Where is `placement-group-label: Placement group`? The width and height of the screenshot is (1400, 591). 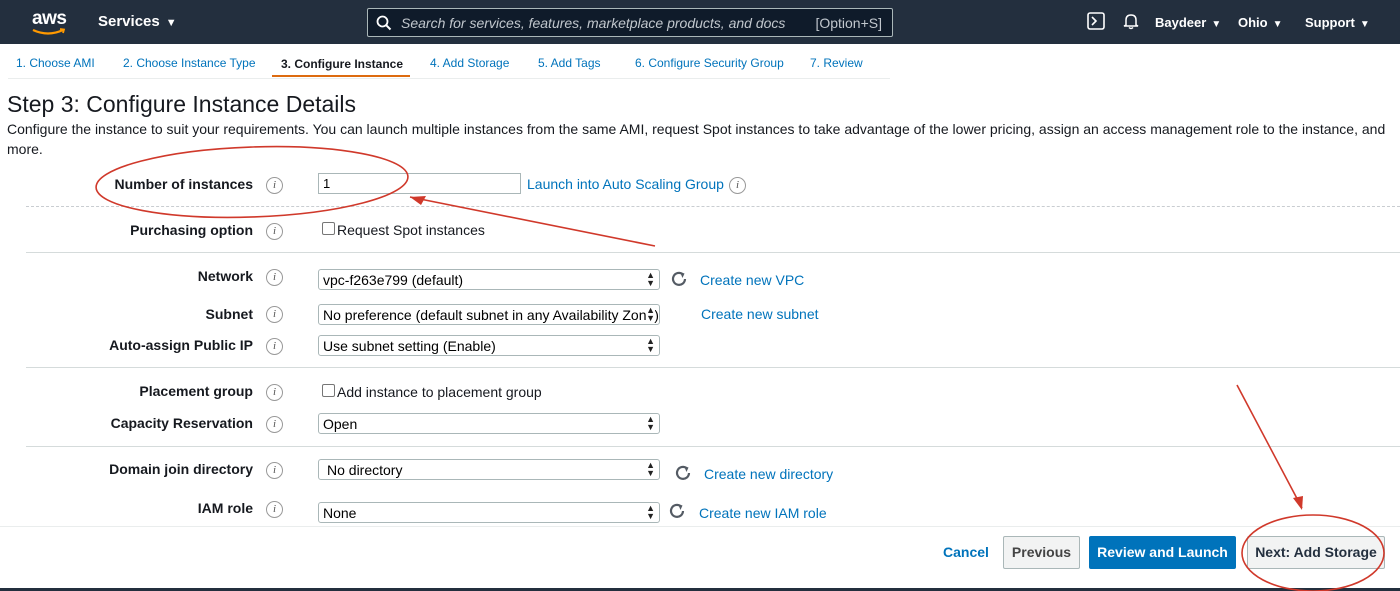 placement-group-label: Placement group is located at coordinates (196, 391).